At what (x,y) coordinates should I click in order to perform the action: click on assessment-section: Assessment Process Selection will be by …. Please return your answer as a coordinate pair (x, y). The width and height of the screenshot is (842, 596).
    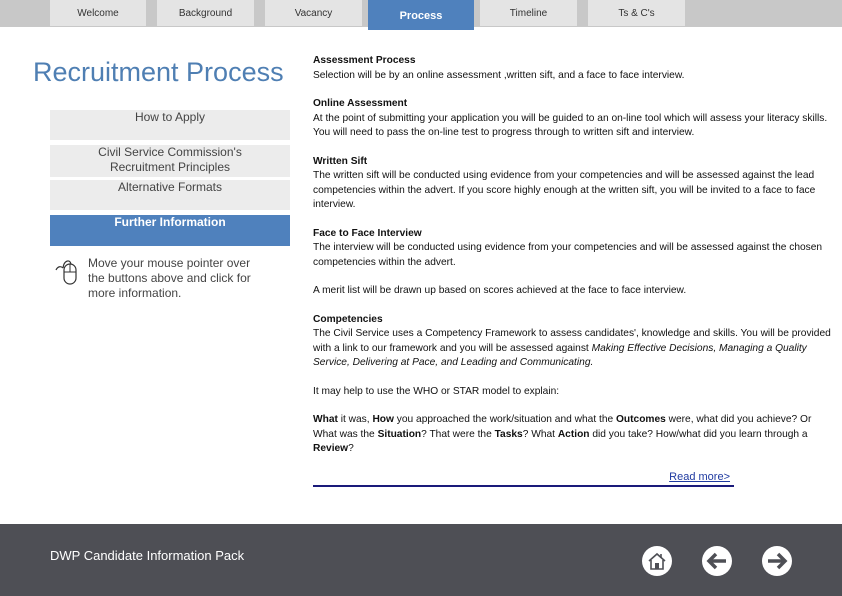
    Looking at the image, I should click on (573, 68).